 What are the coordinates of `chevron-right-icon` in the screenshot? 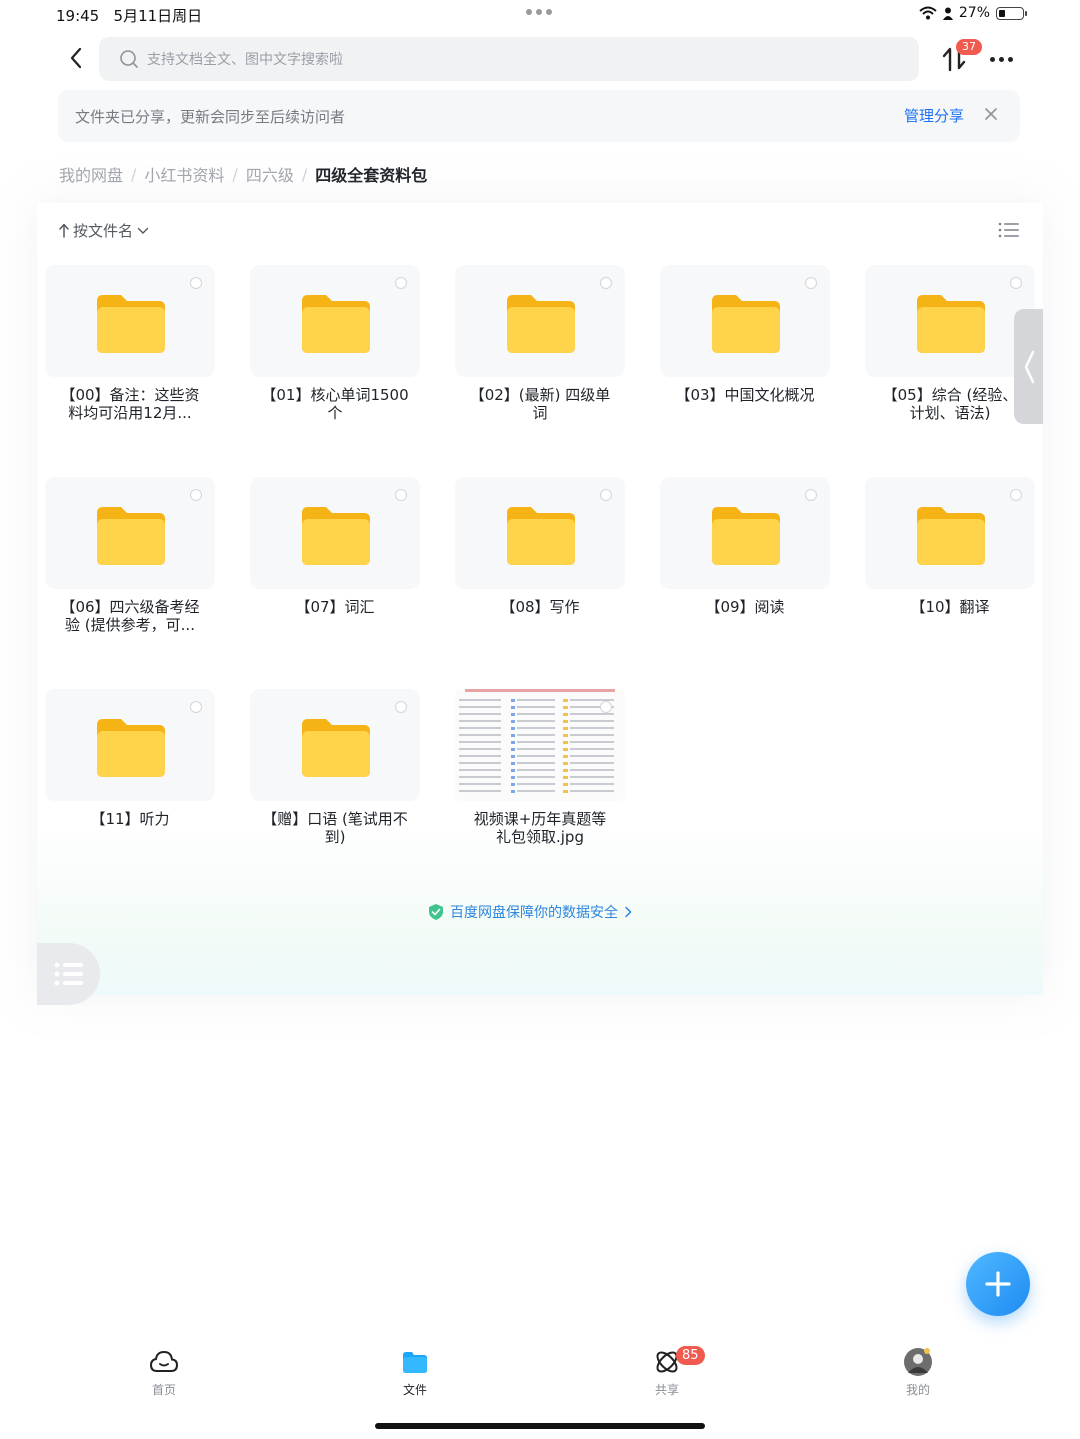 It's located at (628, 912).